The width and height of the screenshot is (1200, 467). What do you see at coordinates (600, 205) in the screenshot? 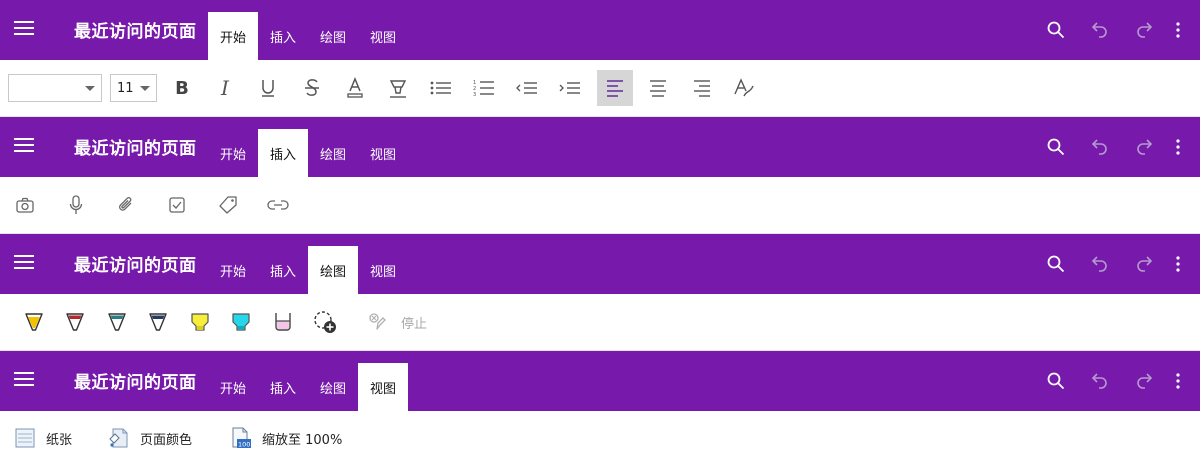
I see `insert-ribbon` at bounding box center [600, 205].